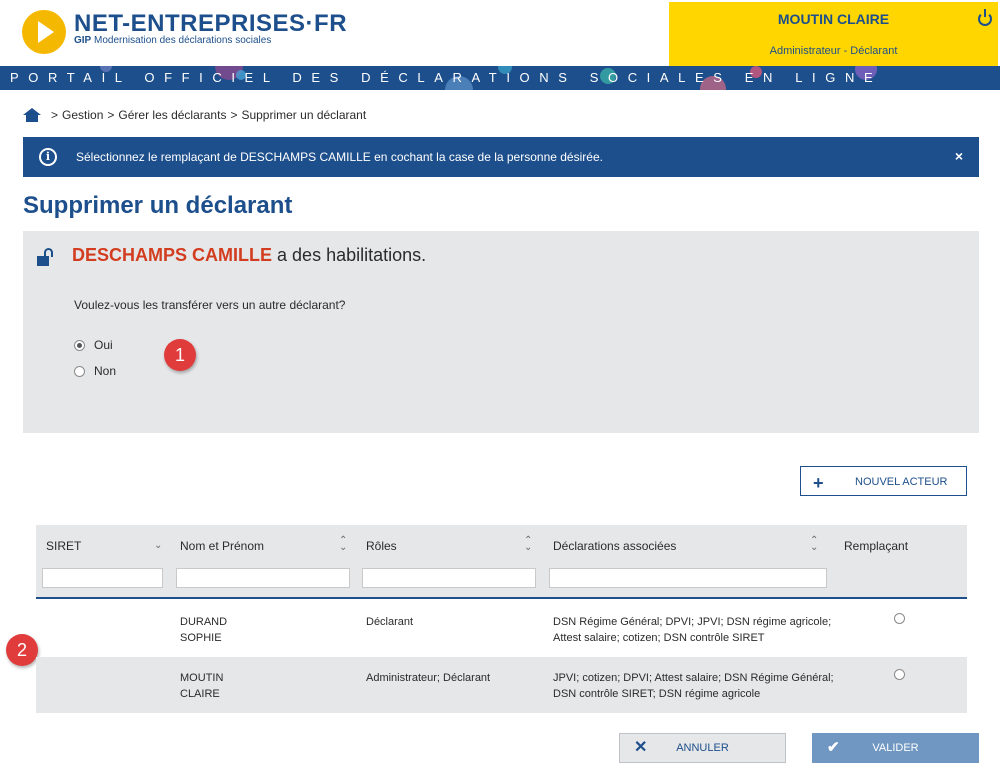 The image size is (1000, 768). Describe the element at coordinates (200, 694) in the screenshot. I see `cell-name-line2: CLAIRE` at that location.